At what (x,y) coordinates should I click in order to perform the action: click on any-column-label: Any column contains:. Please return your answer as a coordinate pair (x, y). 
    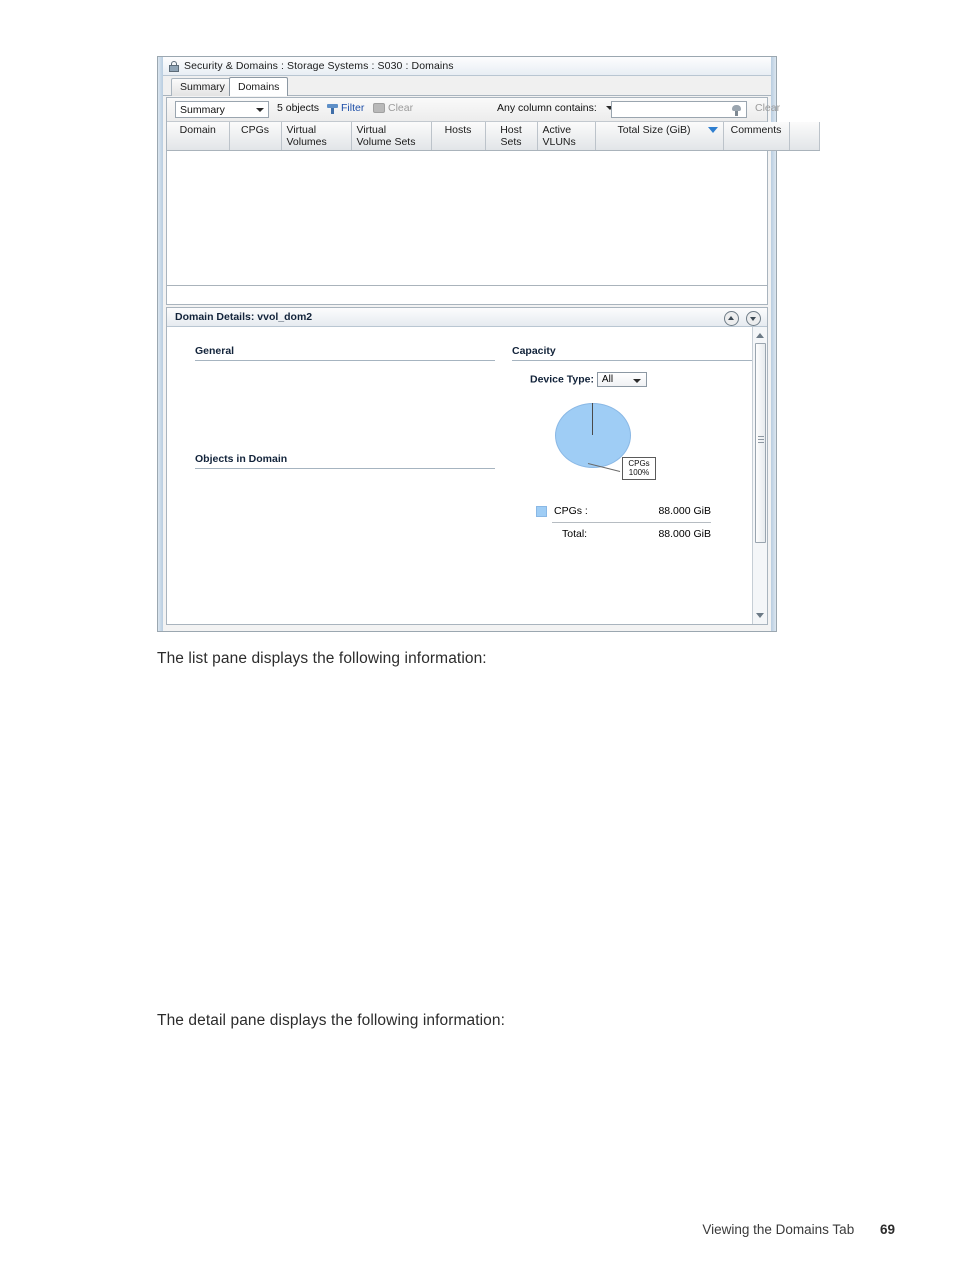
    Looking at the image, I should click on (547, 108).